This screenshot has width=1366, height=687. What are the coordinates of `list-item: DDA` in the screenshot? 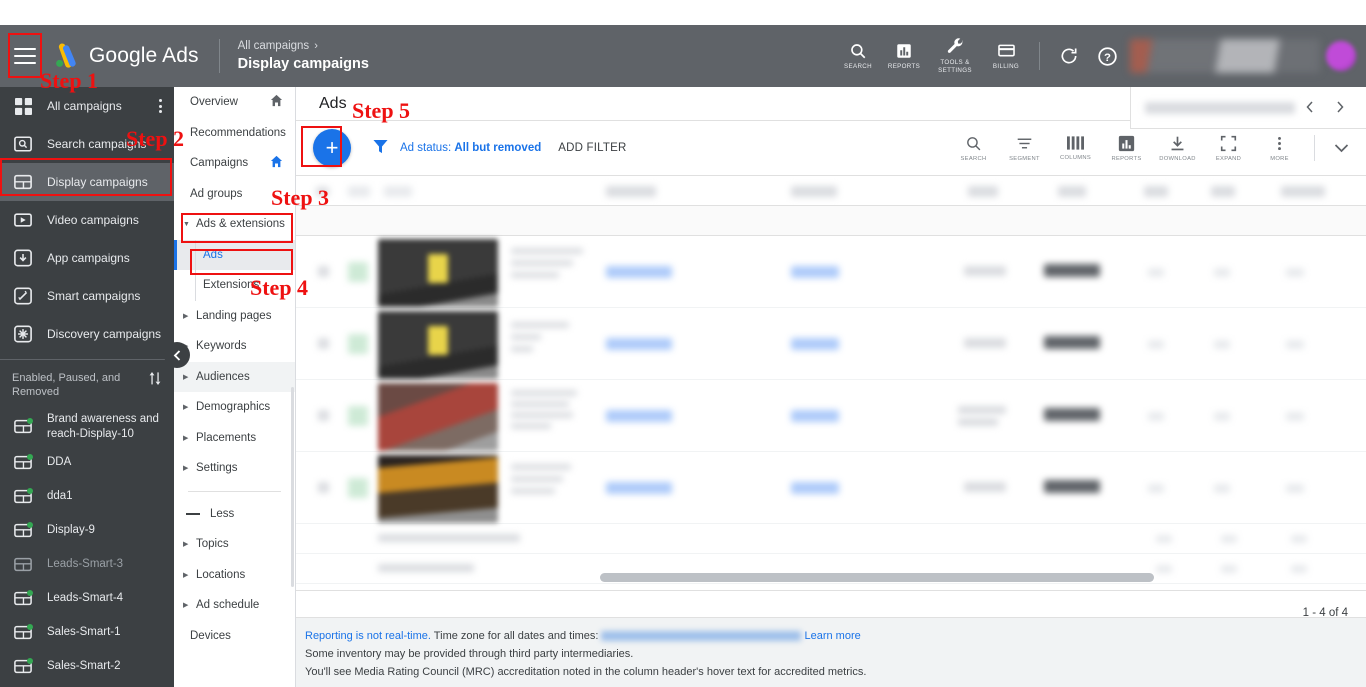 It's located at (87, 462).